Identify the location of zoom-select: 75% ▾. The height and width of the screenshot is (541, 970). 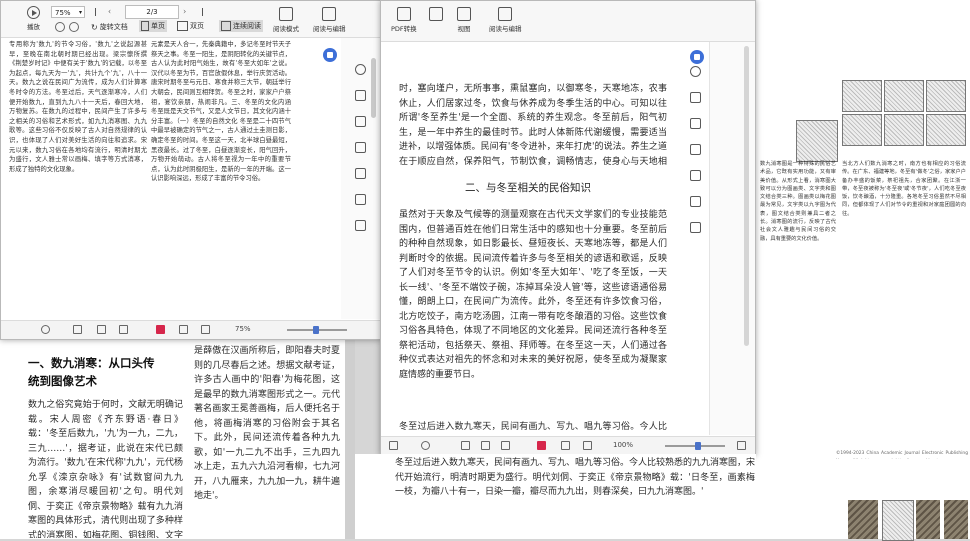
(68, 12).